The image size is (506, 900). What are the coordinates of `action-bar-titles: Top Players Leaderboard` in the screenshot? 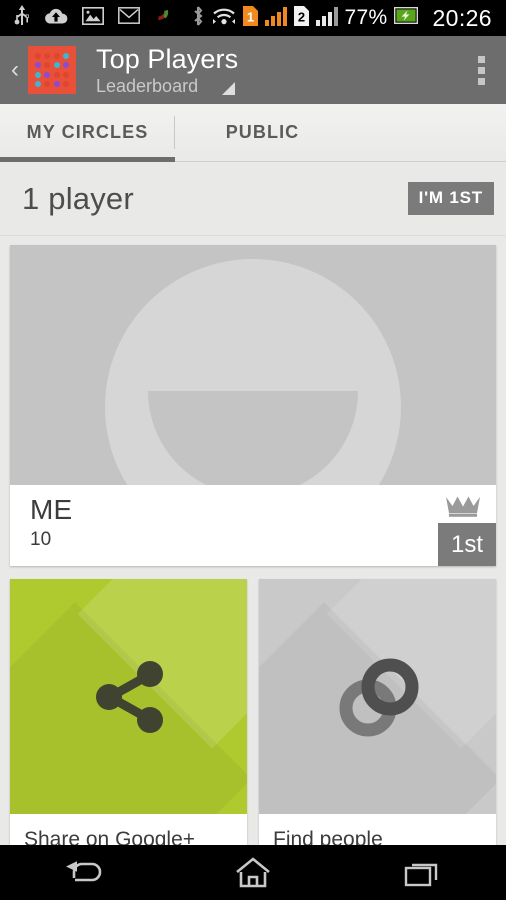 It's located at (276, 70).